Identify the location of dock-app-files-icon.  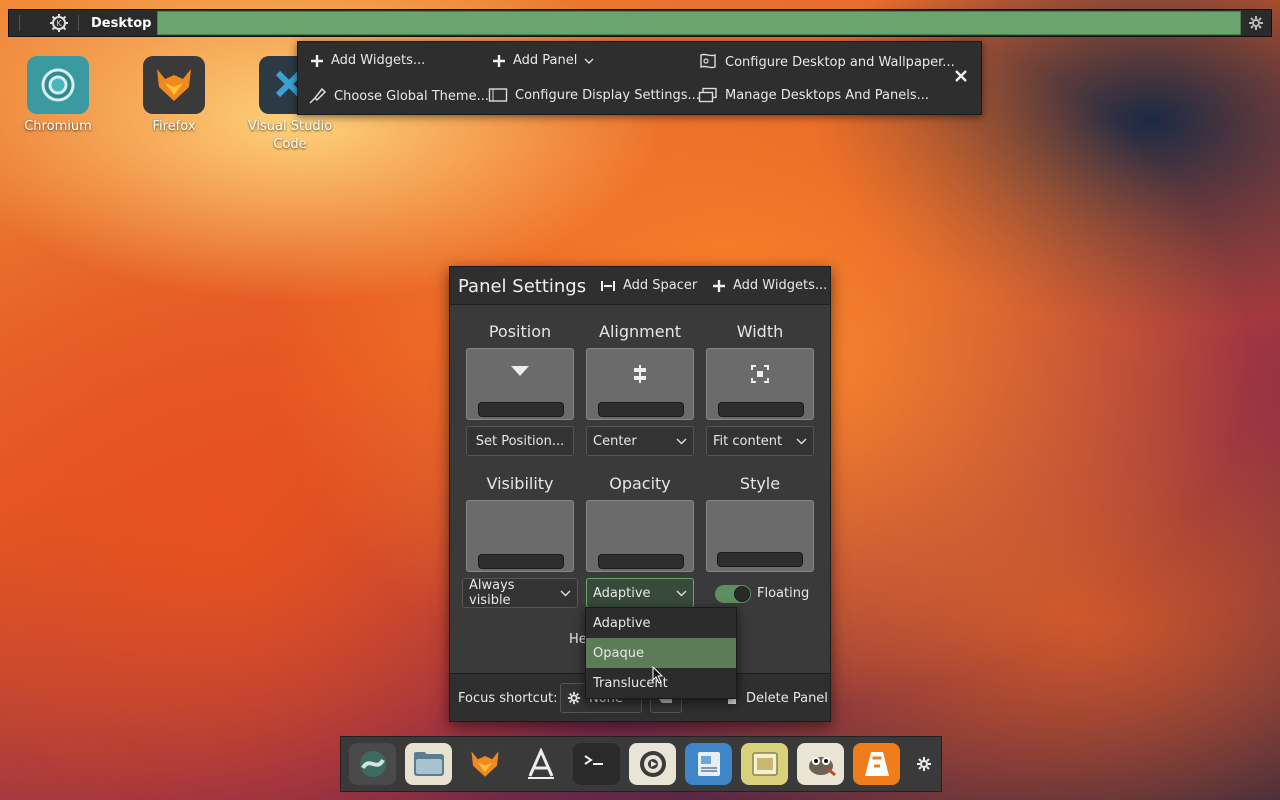
(428, 764).